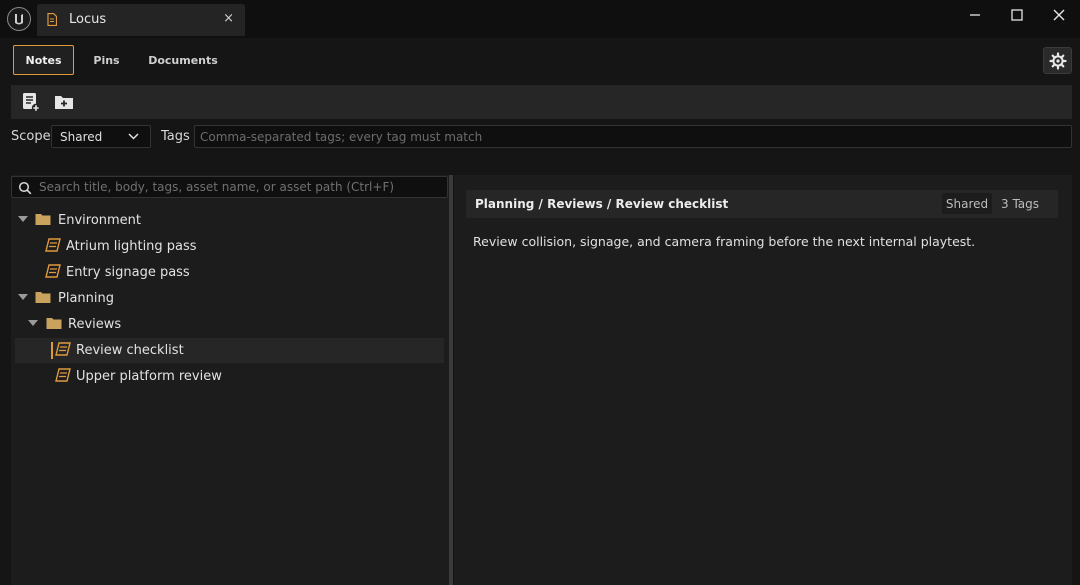 The image size is (1080, 585). I want to click on new-folder-icon, so click(64, 102).